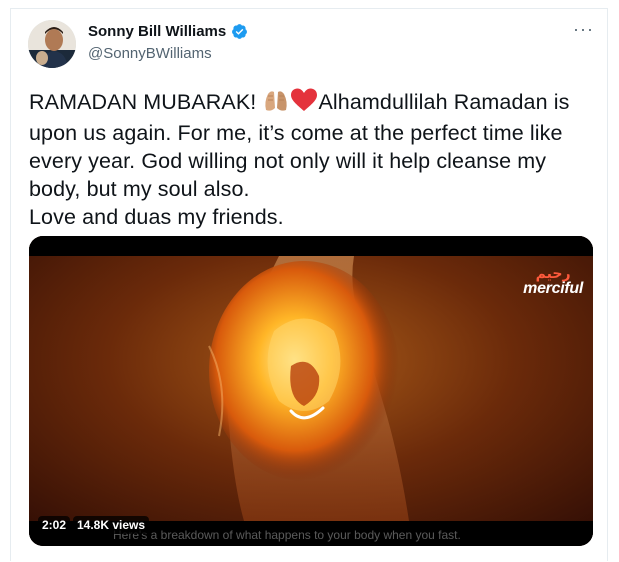  I want to click on merciful-watermark: رحيم merciful, so click(553, 282).